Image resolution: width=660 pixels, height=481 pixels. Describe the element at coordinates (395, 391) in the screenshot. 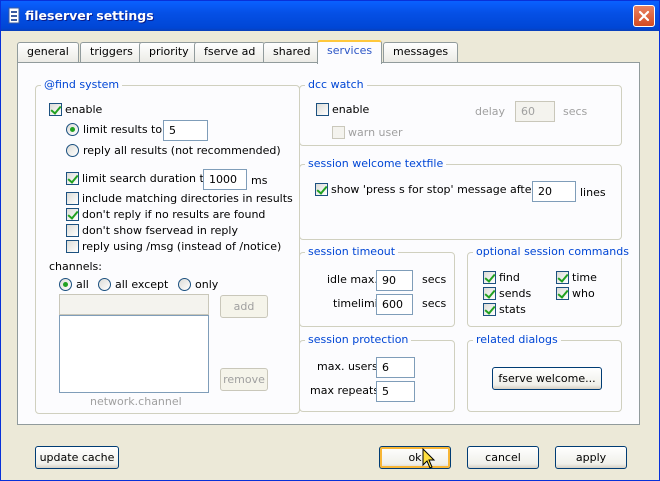

I see `max-repeats-input` at that location.